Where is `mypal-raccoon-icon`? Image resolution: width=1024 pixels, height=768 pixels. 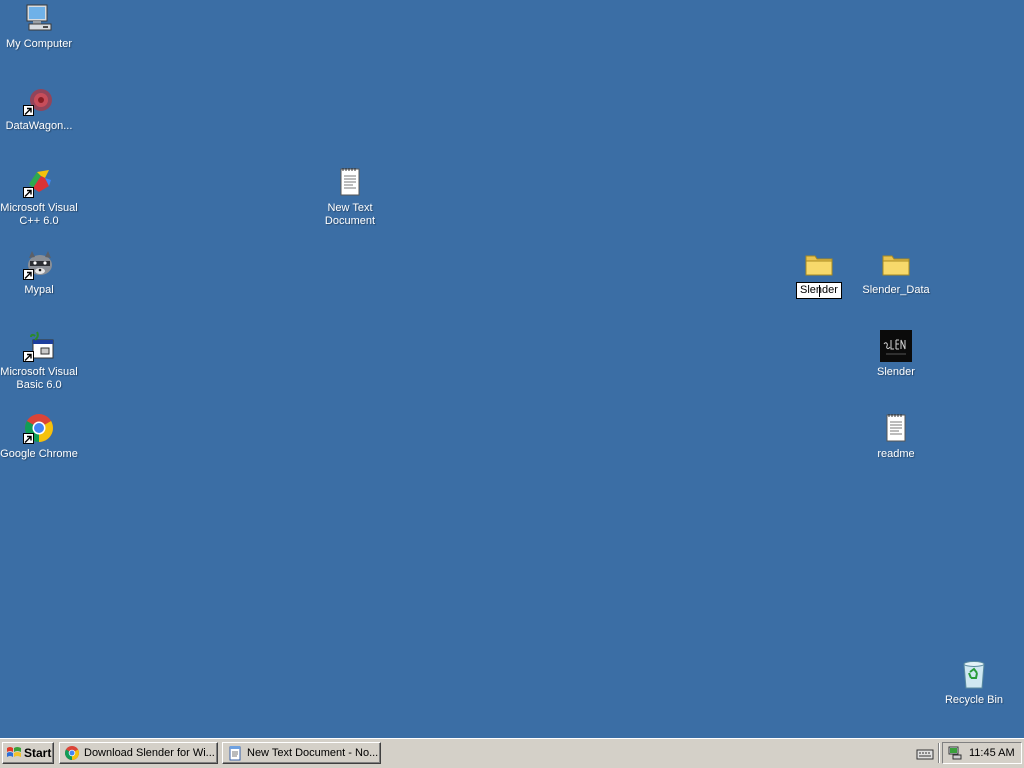
mypal-raccoon-icon is located at coordinates (39, 264).